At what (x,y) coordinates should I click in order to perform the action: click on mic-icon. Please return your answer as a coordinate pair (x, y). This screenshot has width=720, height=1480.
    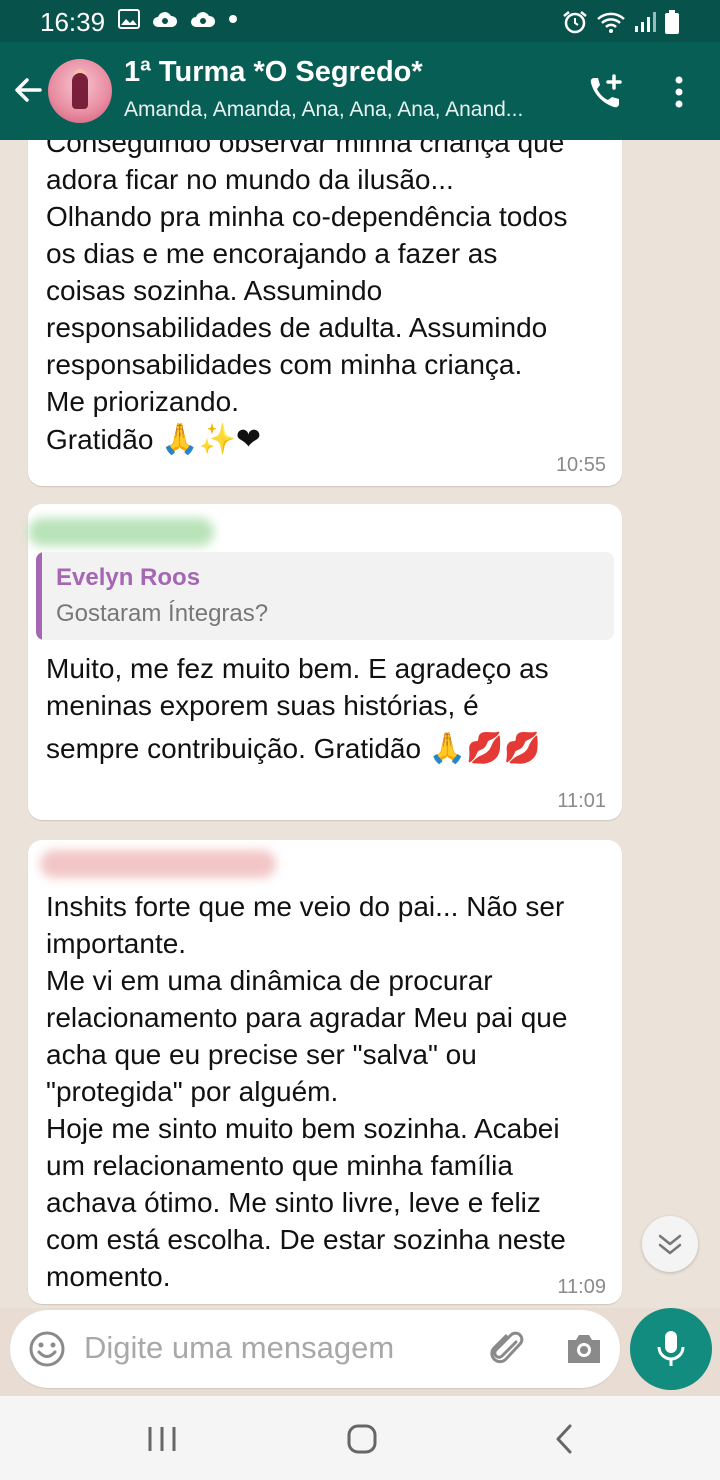
    Looking at the image, I should click on (671, 1348).